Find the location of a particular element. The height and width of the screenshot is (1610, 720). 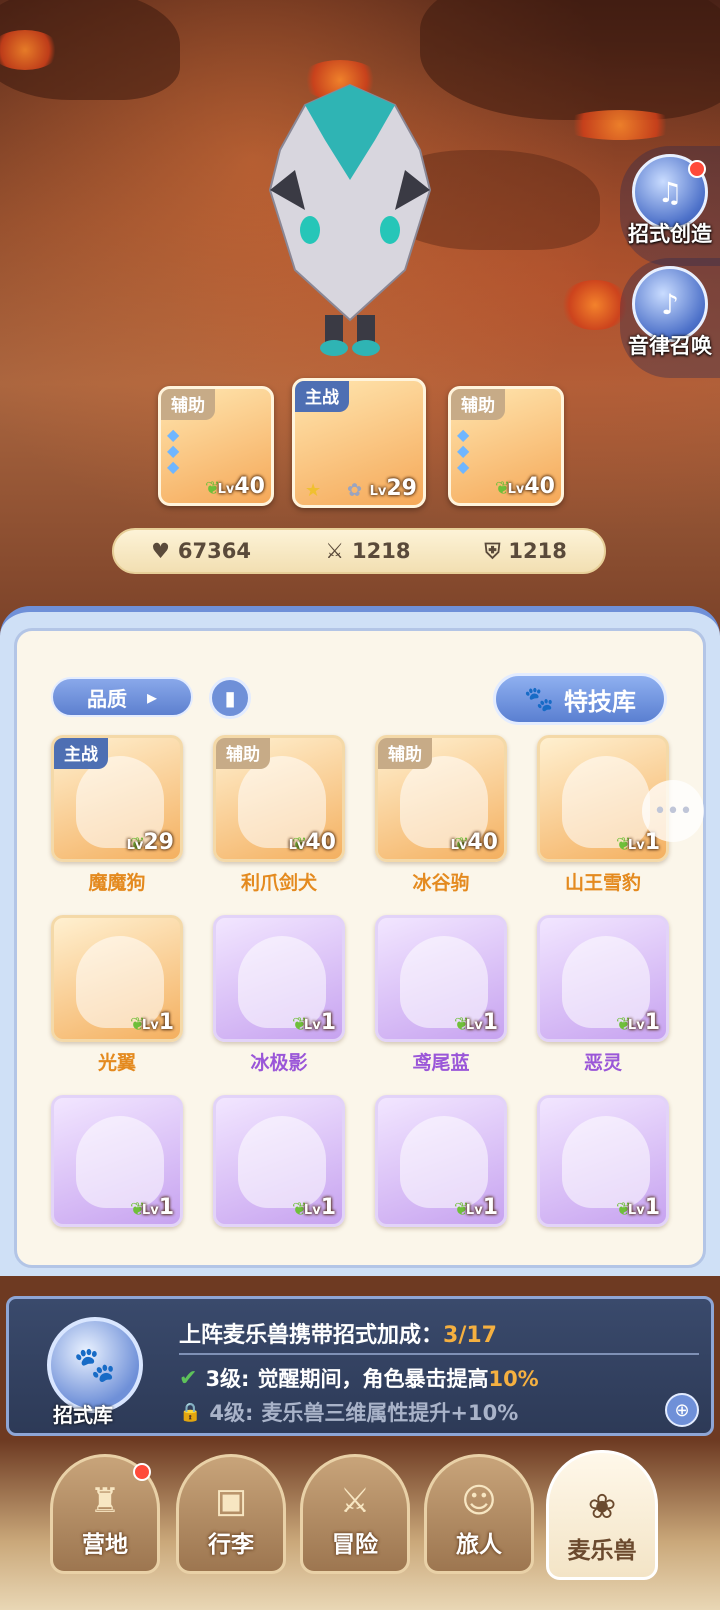

beast-name: 冰谷驹 is located at coordinates (441, 883).